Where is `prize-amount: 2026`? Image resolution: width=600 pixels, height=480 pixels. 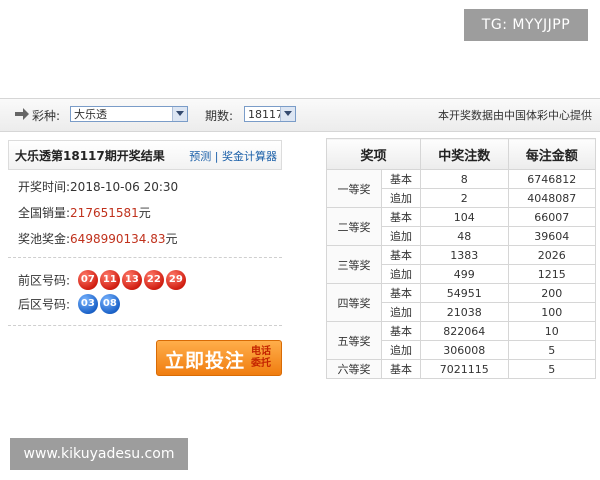 prize-amount: 2026 is located at coordinates (551, 255).